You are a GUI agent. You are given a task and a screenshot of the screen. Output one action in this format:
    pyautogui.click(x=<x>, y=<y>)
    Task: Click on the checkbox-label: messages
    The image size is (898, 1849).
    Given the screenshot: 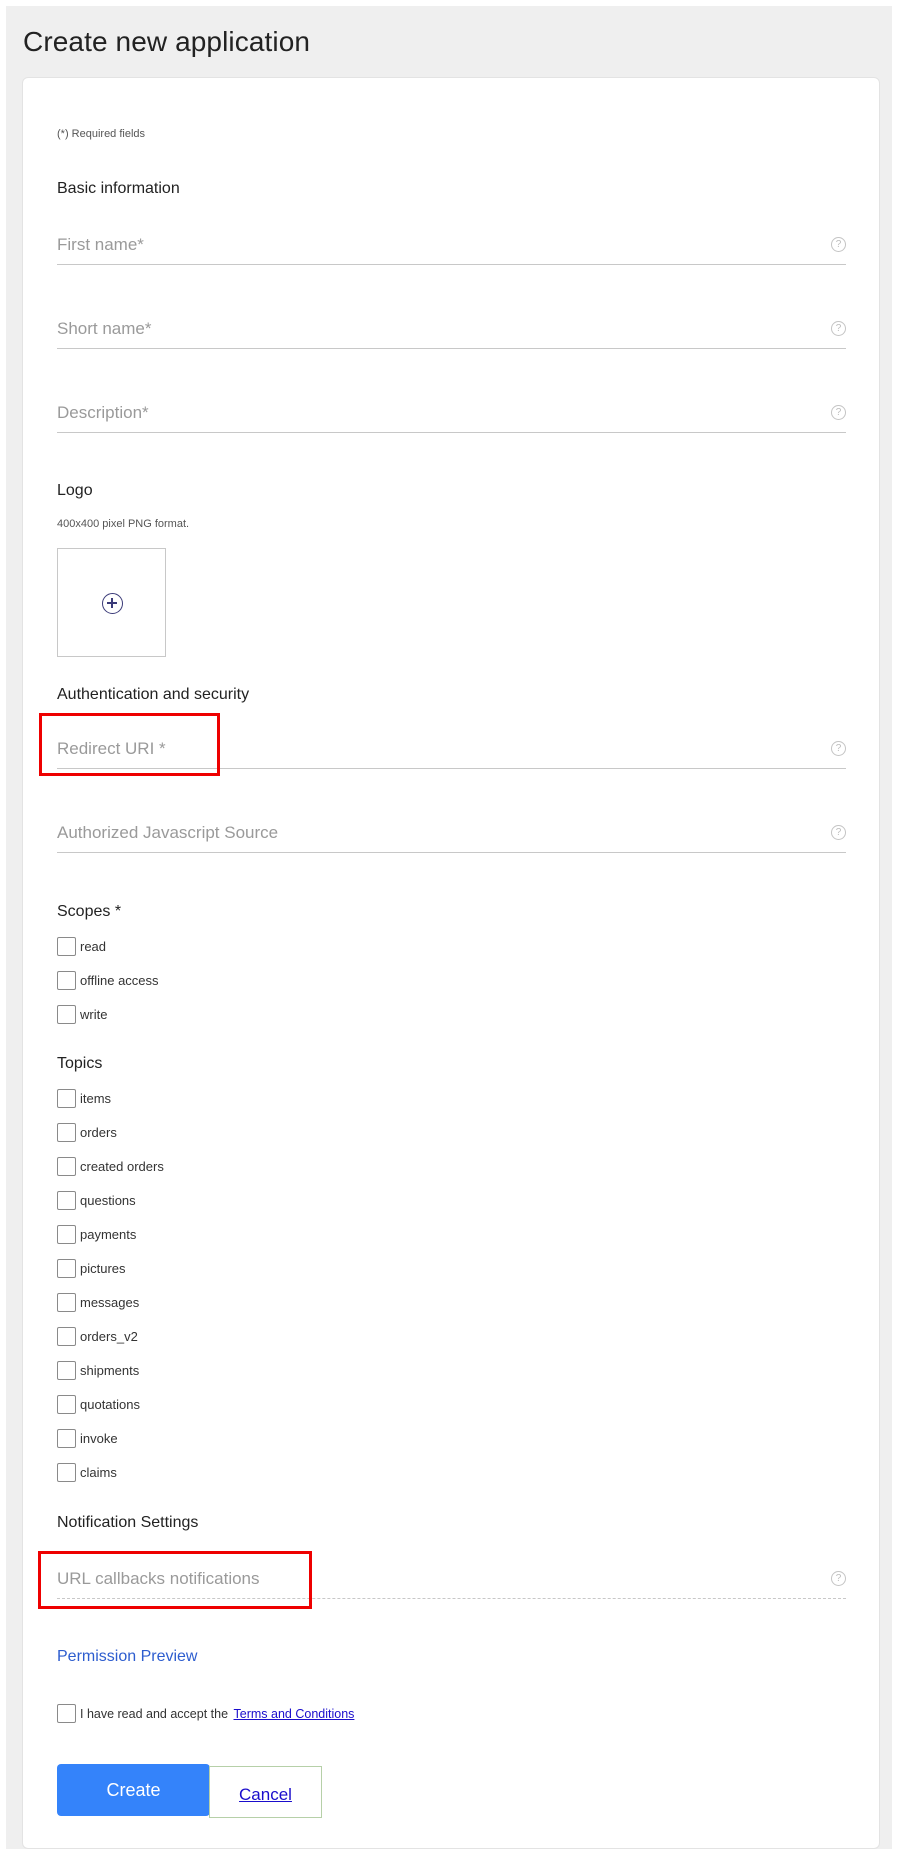 What is the action you would take?
    pyautogui.click(x=110, y=1302)
    